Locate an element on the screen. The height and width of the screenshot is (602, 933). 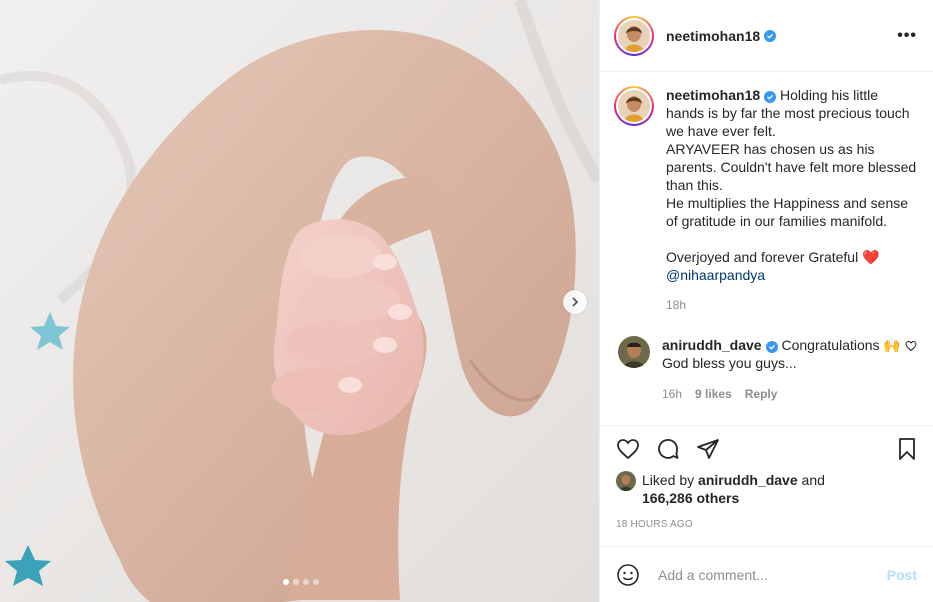
more-options-icon: ••• is located at coordinates (907, 36).